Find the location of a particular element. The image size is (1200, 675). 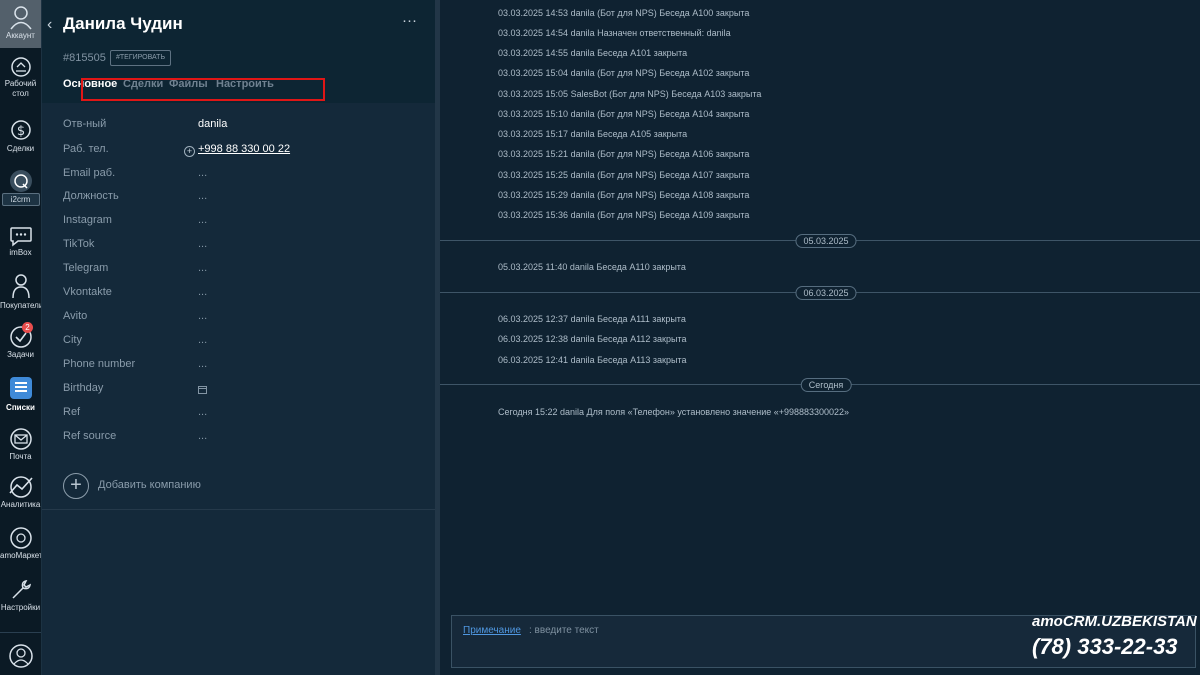

chat-bubble-icon is located at coordinates (20, 237).